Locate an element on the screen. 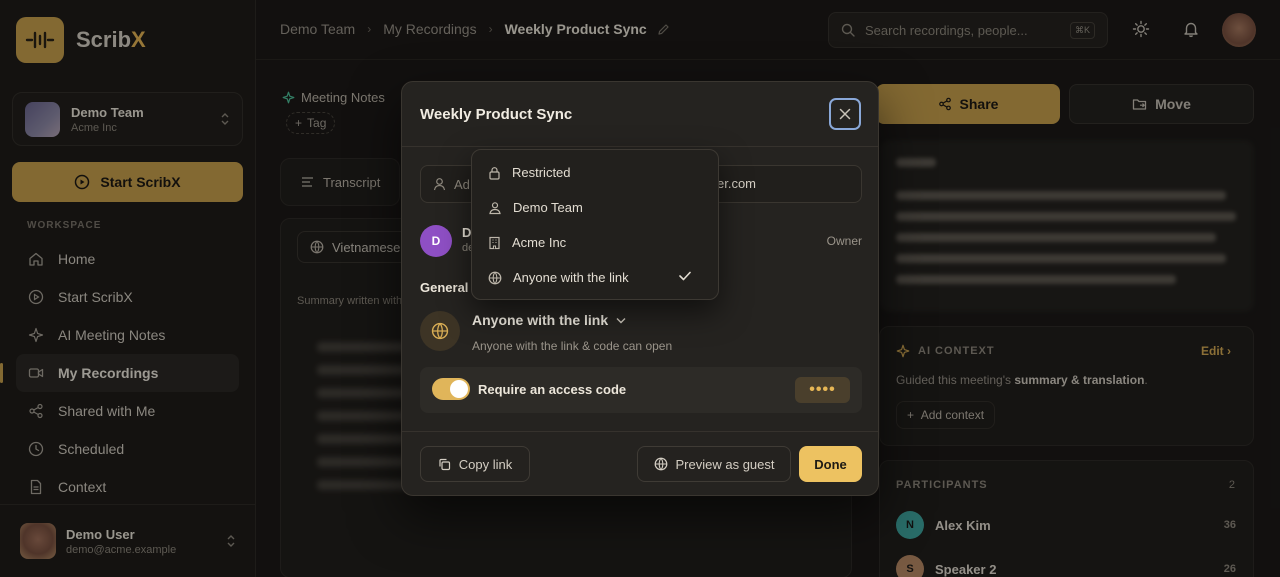 The height and width of the screenshot is (577, 1280). copy-icon is located at coordinates (444, 464).